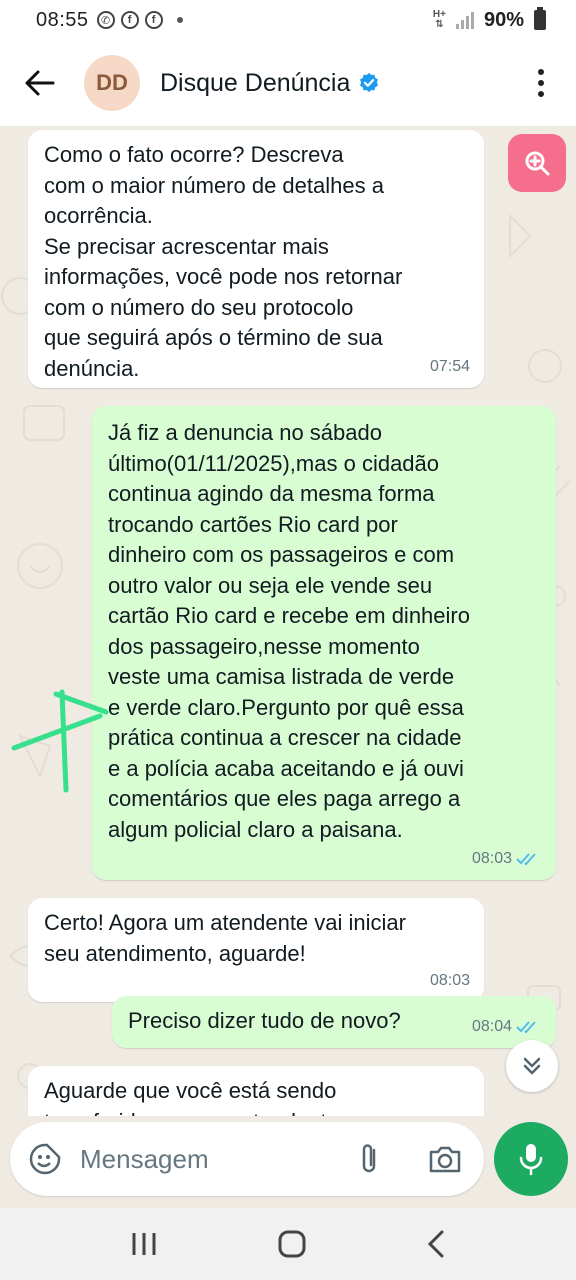 The height and width of the screenshot is (1280, 576). I want to click on paperclip-icon, so click(370, 1159).